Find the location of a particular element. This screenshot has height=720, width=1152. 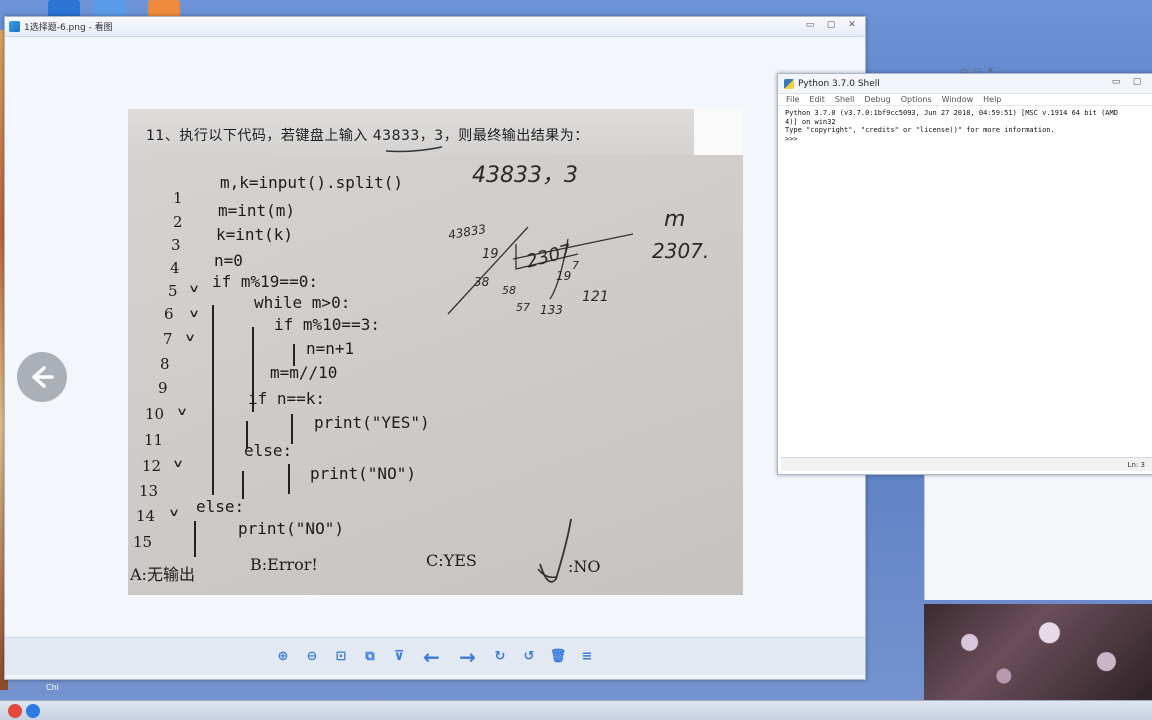

rotate-right-icon: ↻ is located at coordinates (500, 657).